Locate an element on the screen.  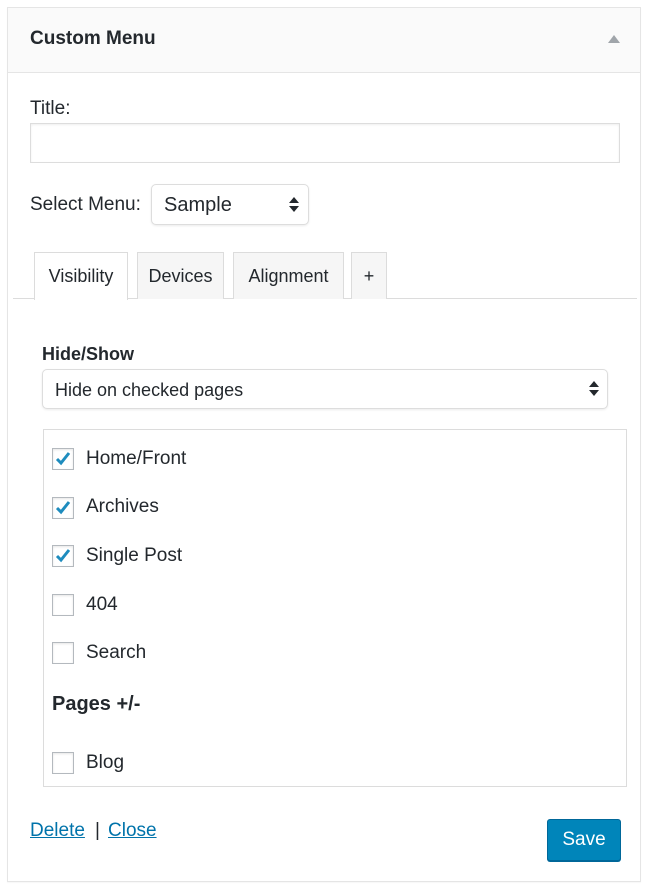
tab-add: + is located at coordinates (369, 275).